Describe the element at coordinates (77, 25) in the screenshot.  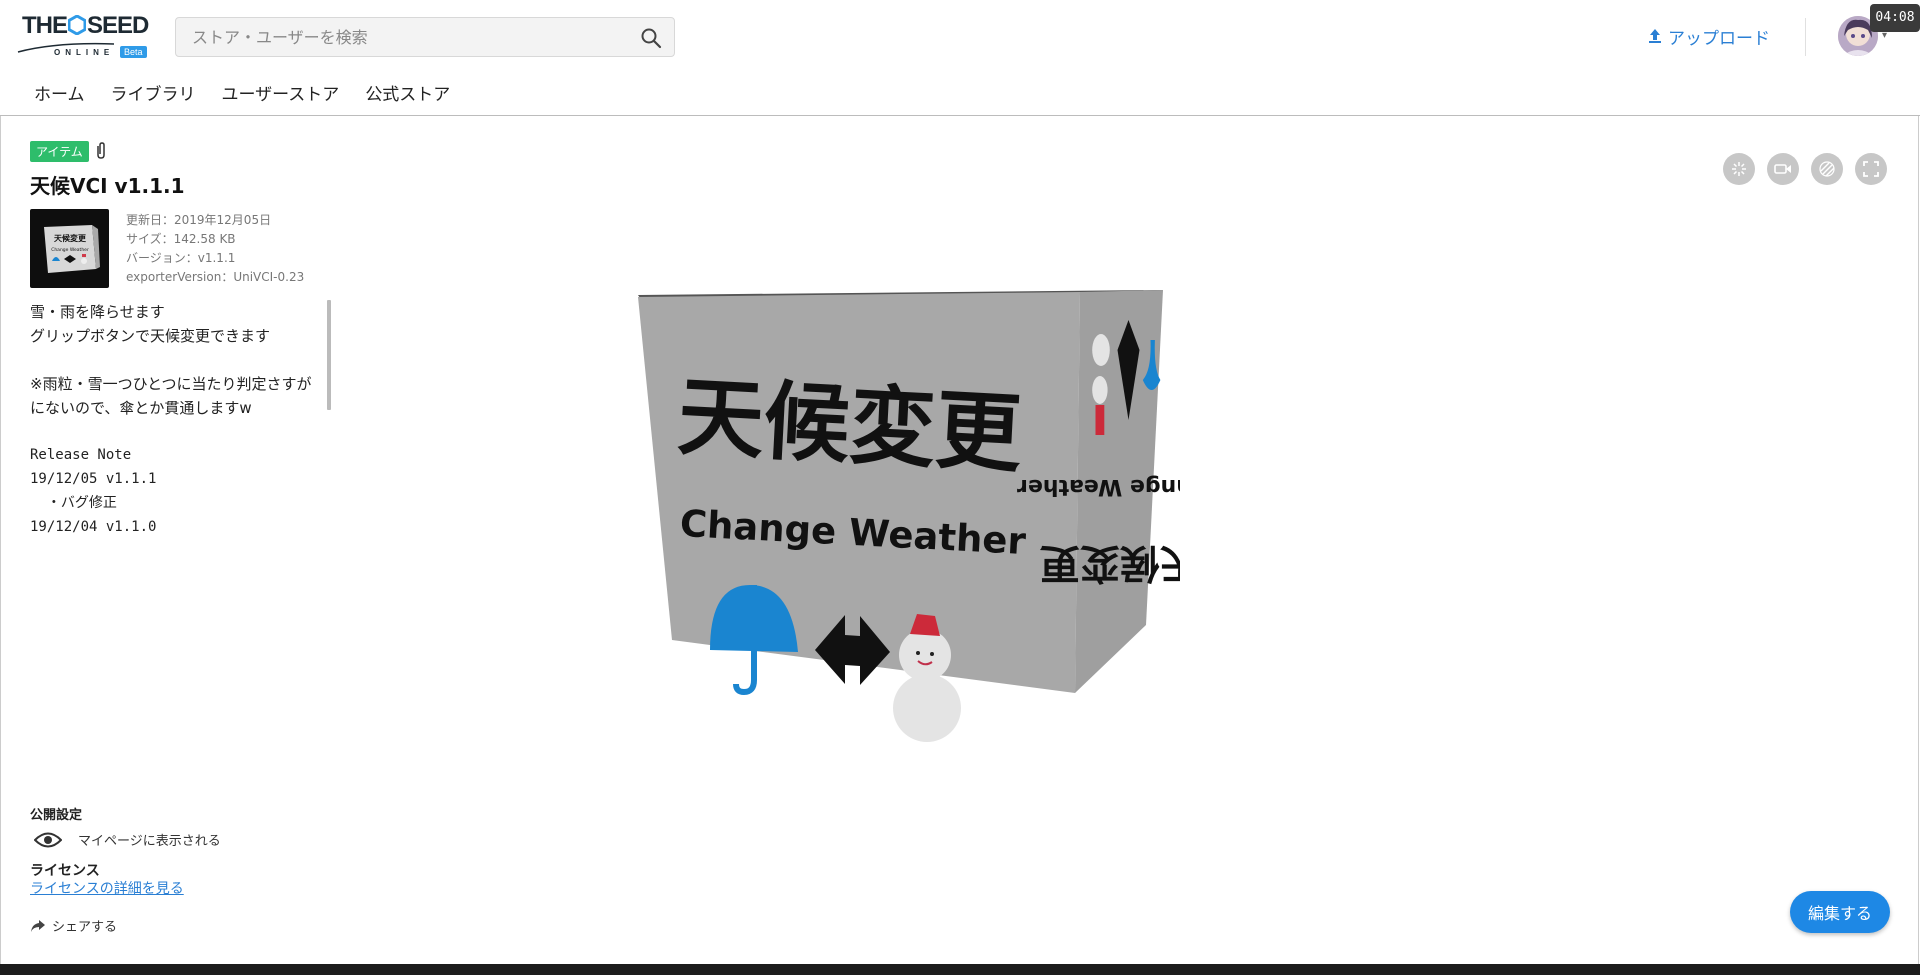
I see `hexagon-logo-icon` at that location.